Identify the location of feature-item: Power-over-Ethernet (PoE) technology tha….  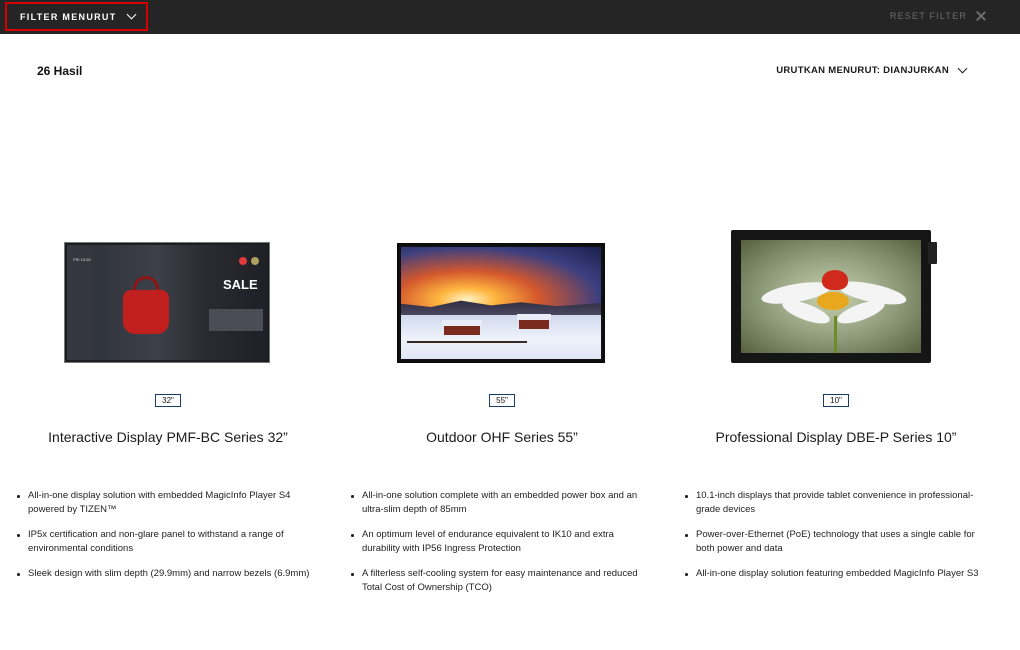
(832, 542).